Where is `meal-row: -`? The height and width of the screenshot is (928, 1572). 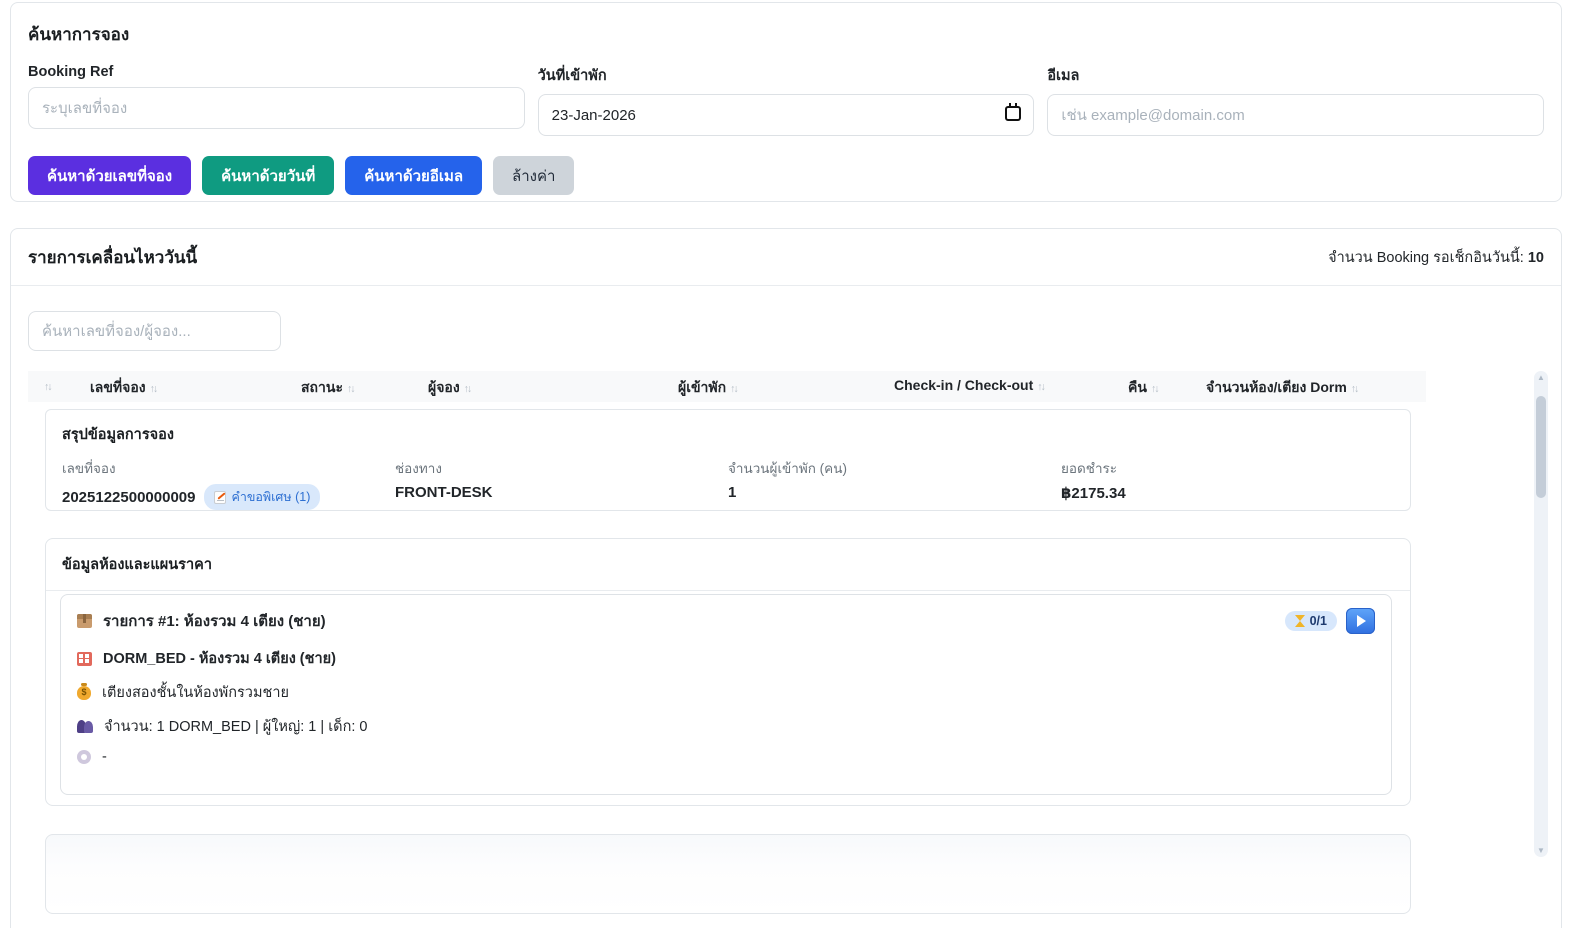
meal-row: - is located at coordinates (726, 757).